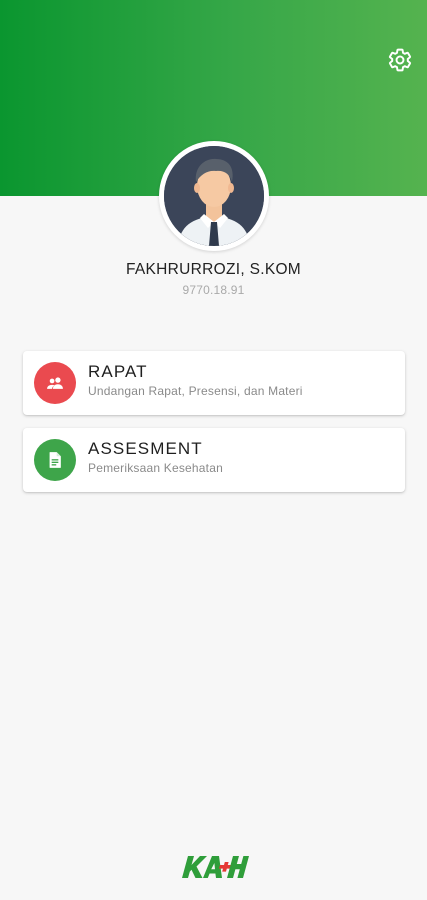  I want to click on people-icon, so click(55, 383).